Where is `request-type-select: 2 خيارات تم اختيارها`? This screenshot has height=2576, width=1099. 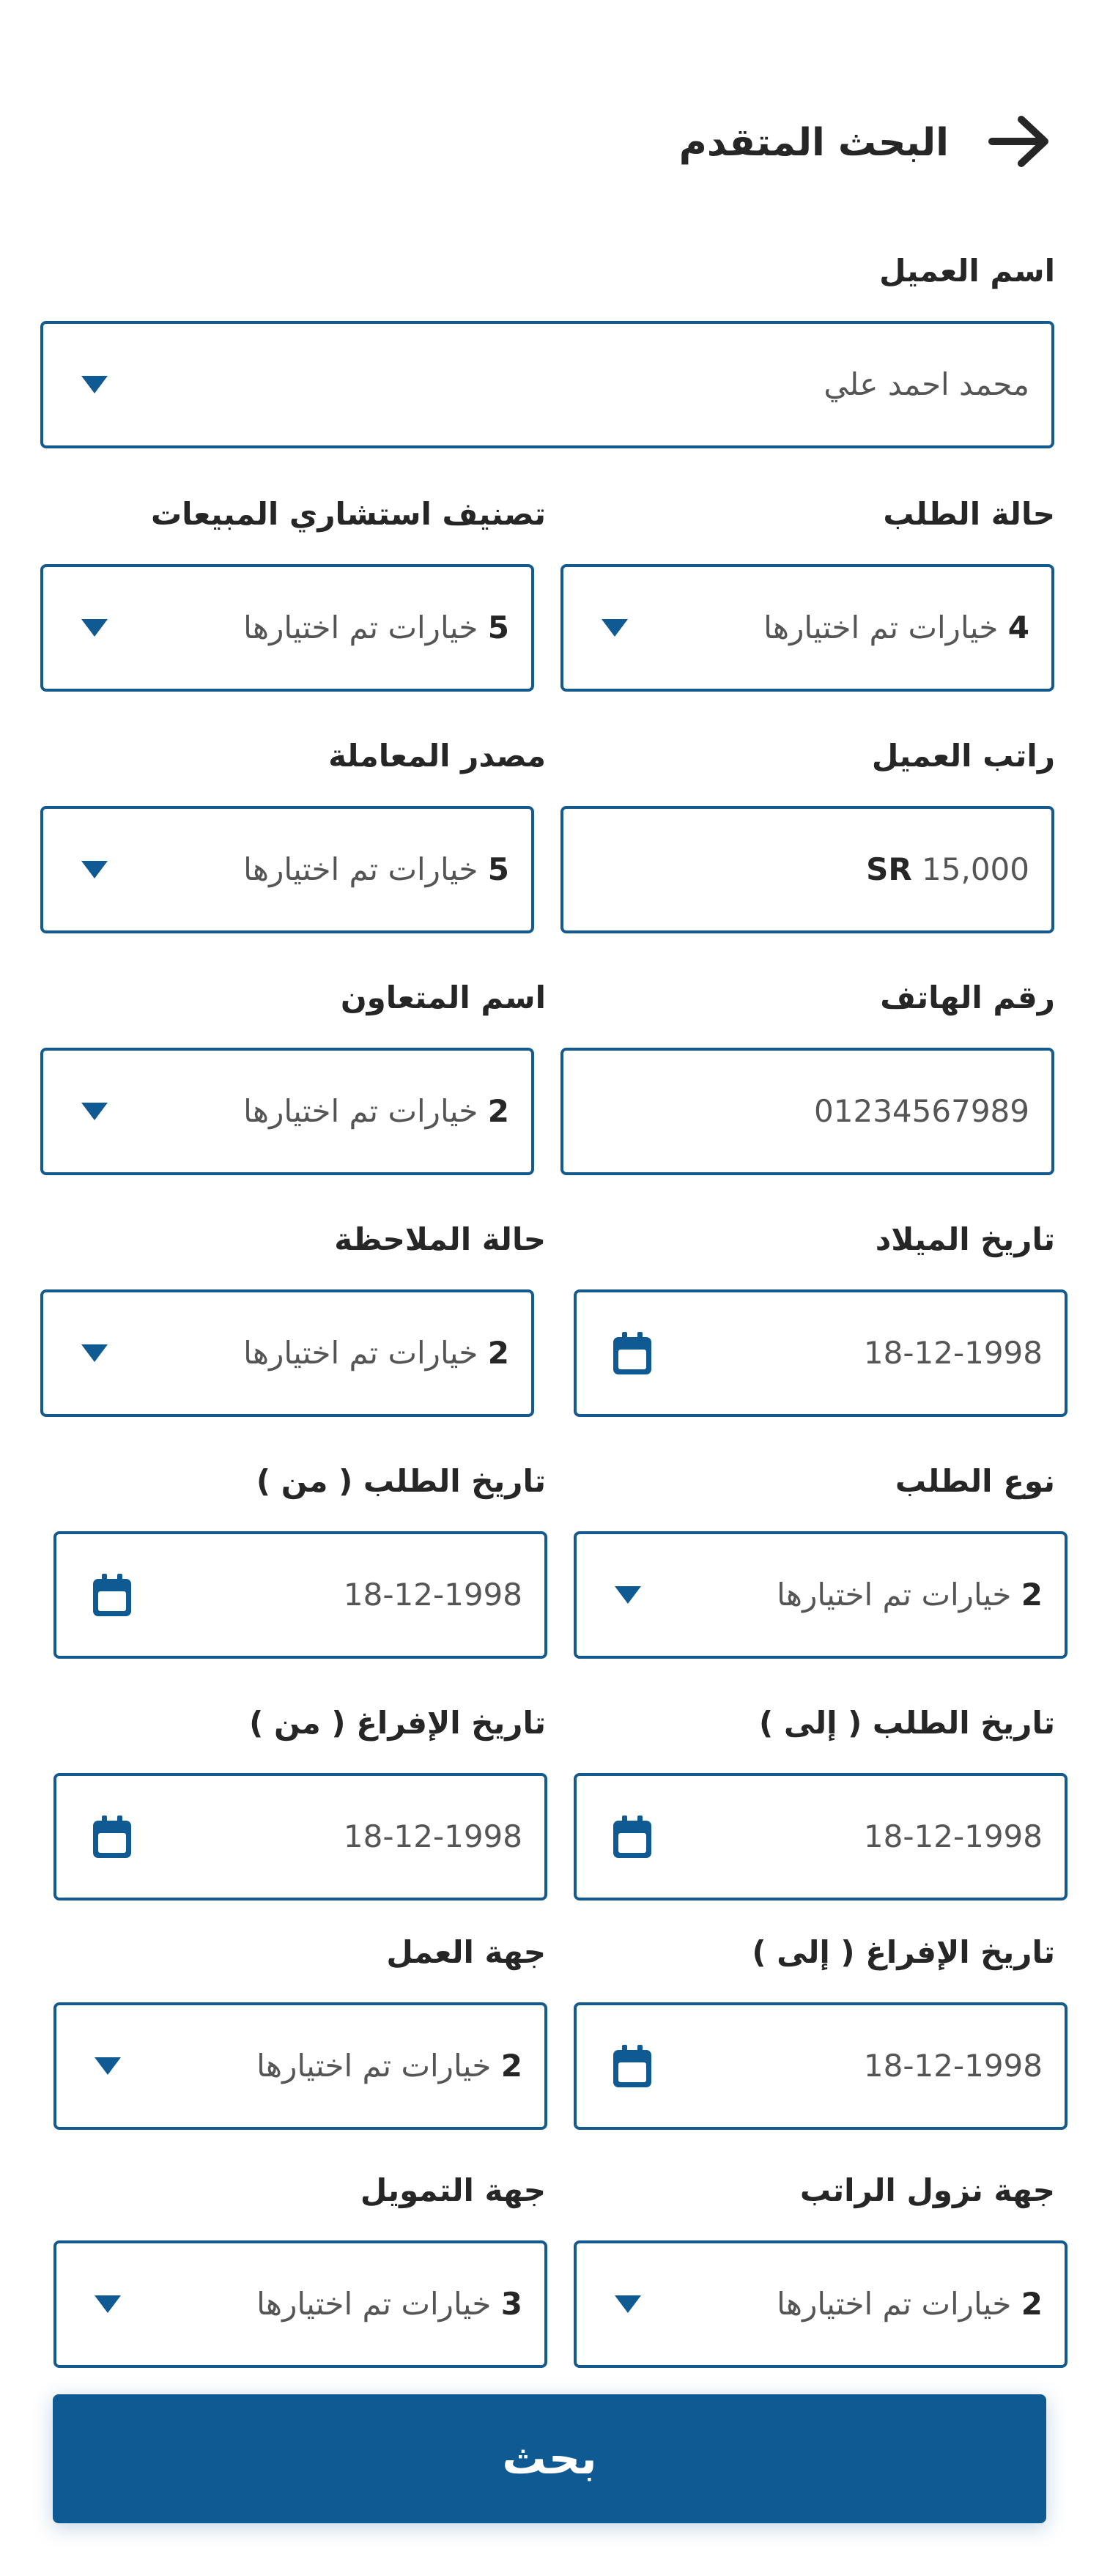
request-type-select: 2 خيارات تم اختيارها is located at coordinates (821, 1595).